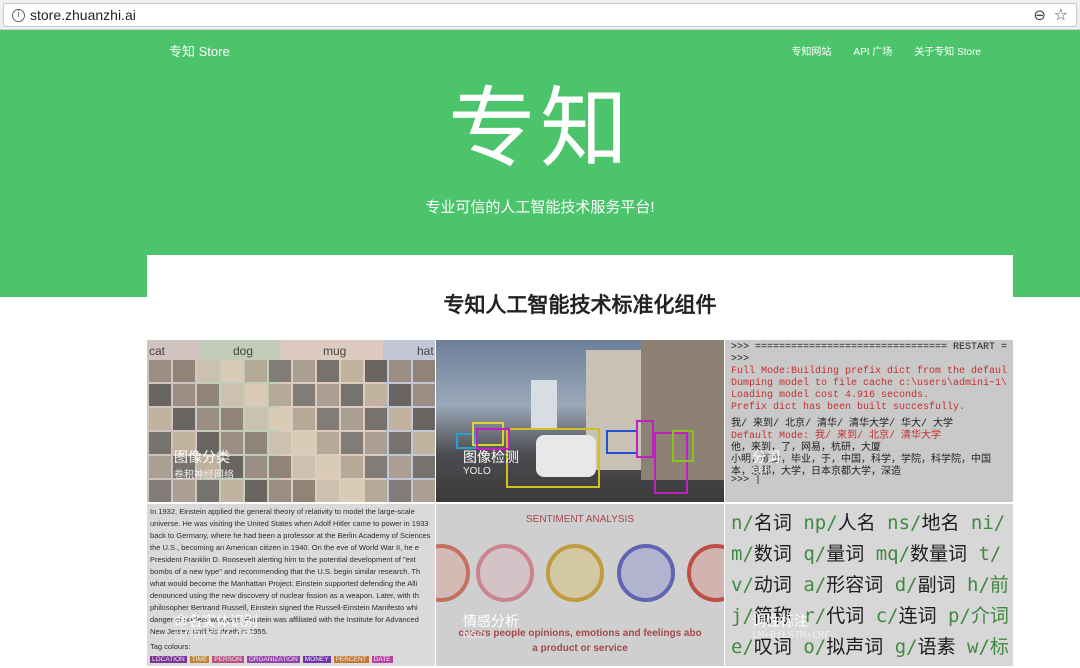  What do you see at coordinates (539, 128) in the screenshot?
I see `hero-title: 专知` at bounding box center [539, 128].